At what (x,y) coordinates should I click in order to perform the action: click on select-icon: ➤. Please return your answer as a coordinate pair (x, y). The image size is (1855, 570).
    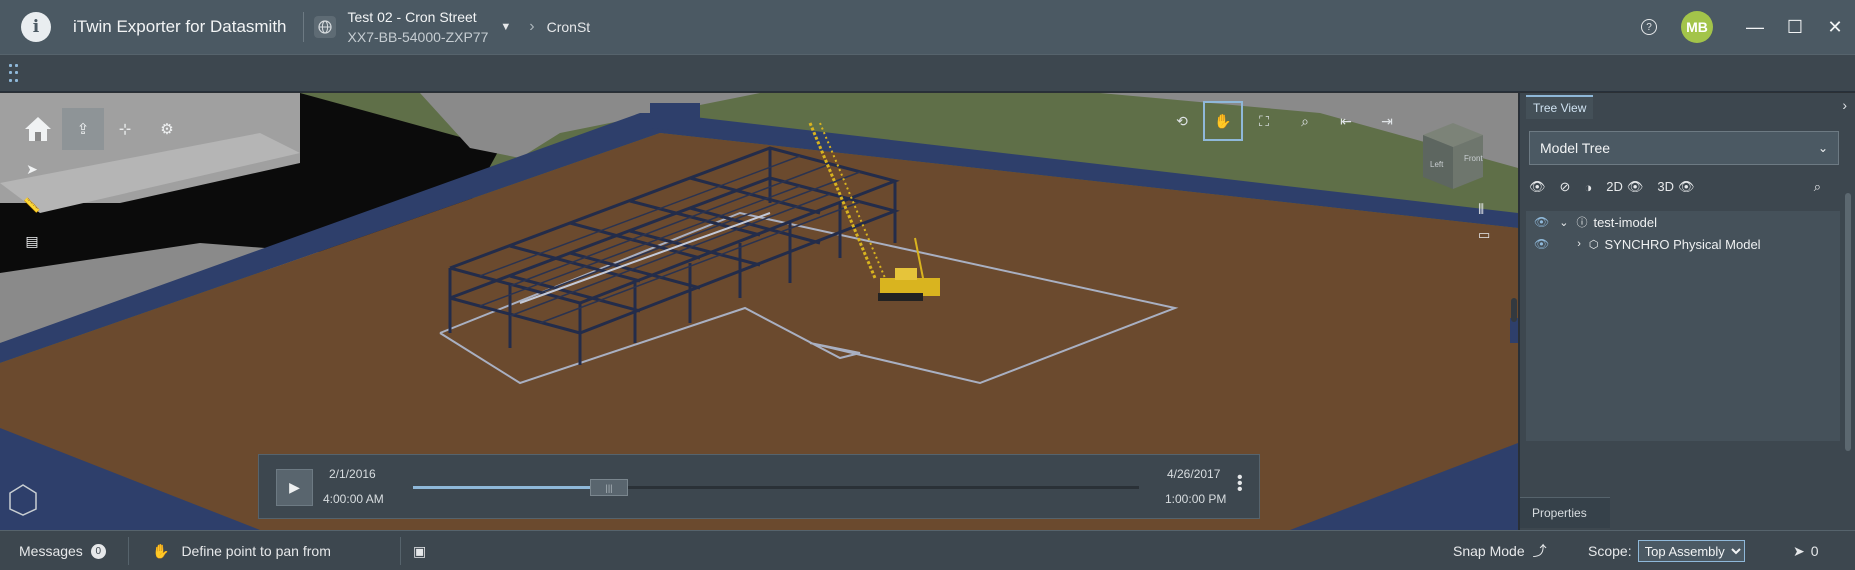
    Looking at the image, I should click on (32, 169).